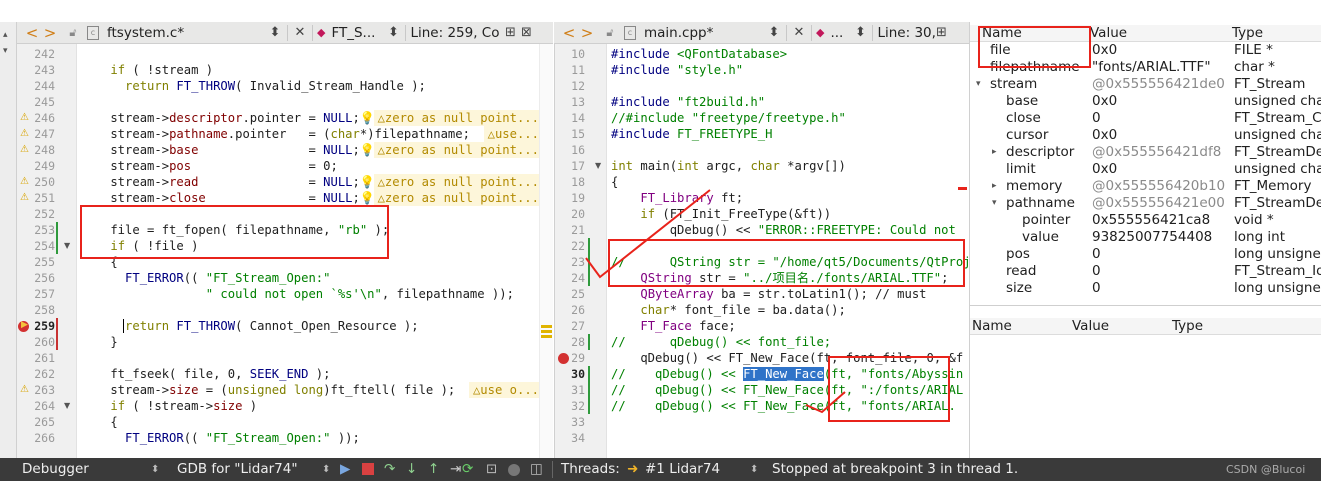 The height and width of the screenshot is (481, 1321). Describe the element at coordinates (393, 32) in the screenshot. I see `symbol-dropdown-icon: ⬍` at that location.